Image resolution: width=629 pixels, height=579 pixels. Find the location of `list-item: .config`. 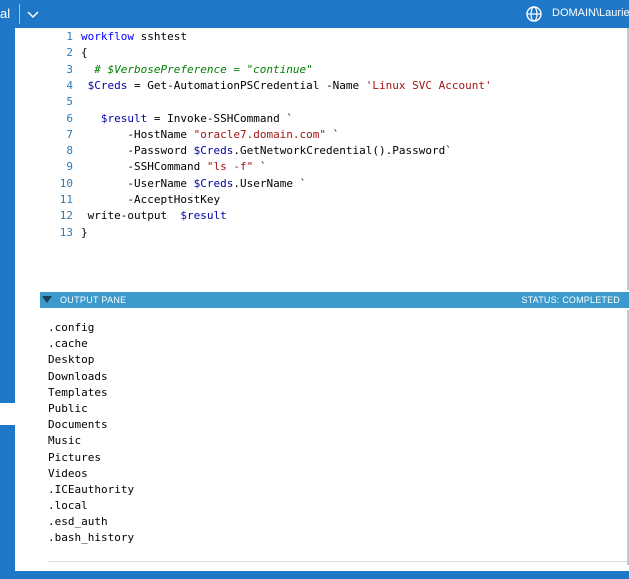

list-item: .config is located at coordinates (71, 327).